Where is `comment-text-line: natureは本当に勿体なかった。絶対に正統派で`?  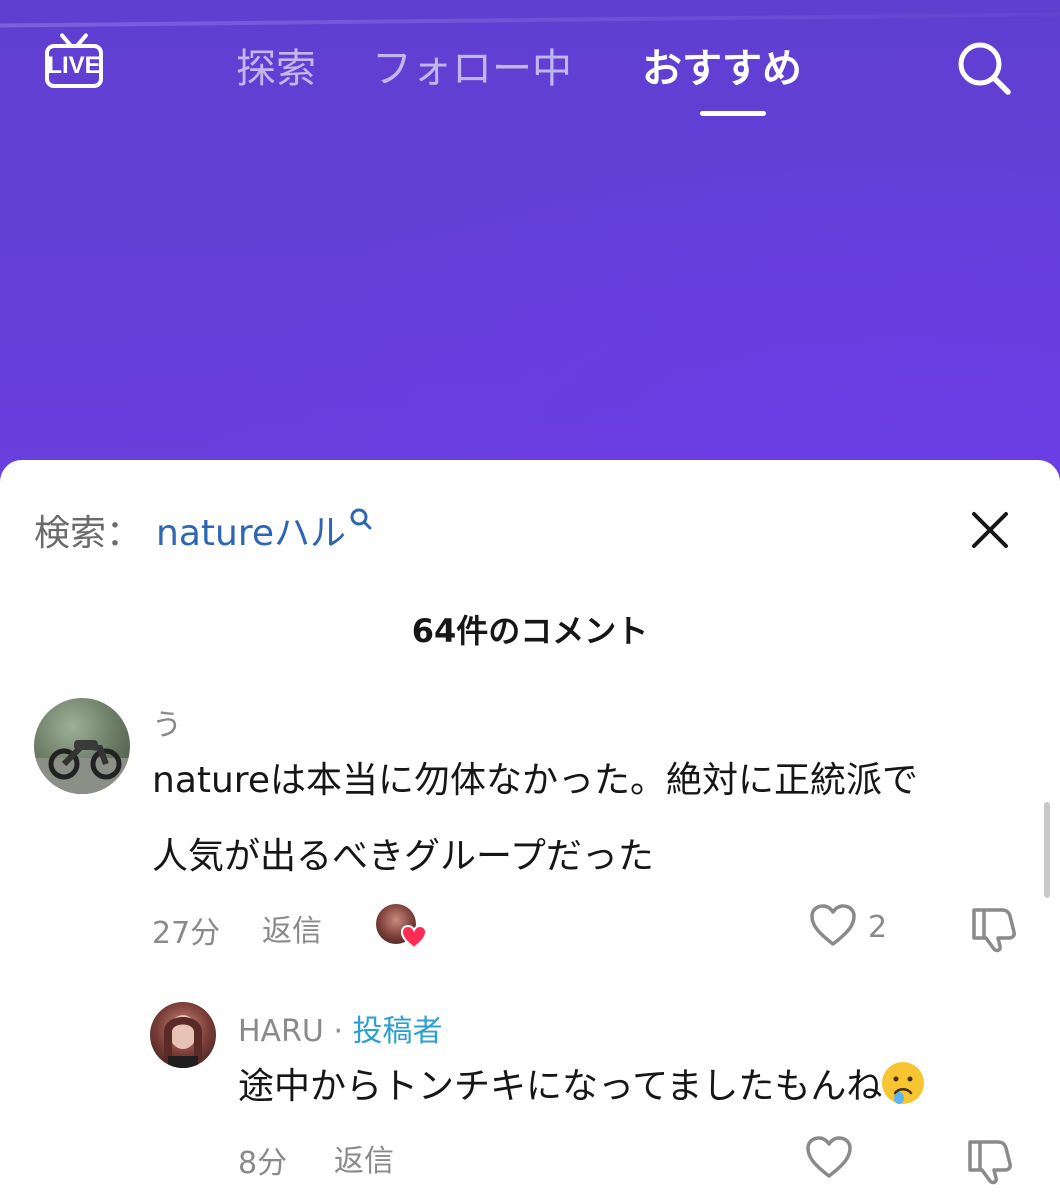 comment-text-line: natureは本当に勿体なかった。絶対に正統派で is located at coordinates (535, 780).